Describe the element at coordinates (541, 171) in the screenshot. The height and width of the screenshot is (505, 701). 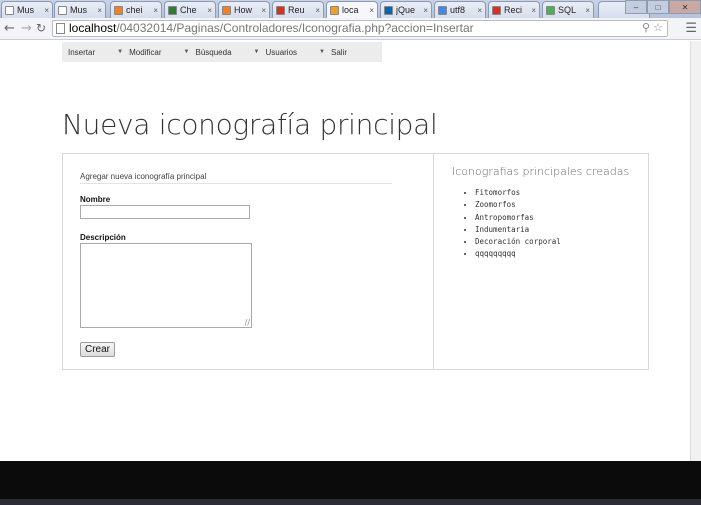
I see `sidebar-title: Iconografias principales creadas` at that location.